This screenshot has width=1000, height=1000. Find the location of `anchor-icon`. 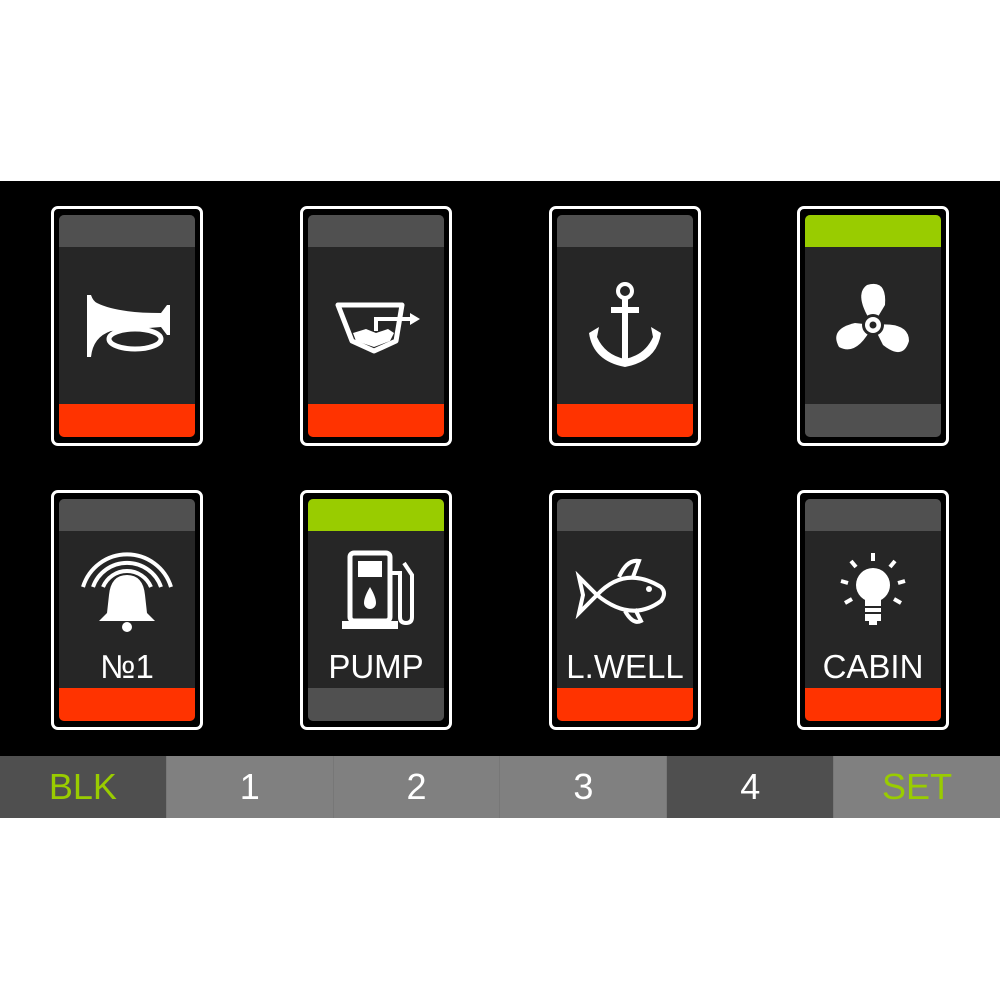

anchor-icon is located at coordinates (625, 325).